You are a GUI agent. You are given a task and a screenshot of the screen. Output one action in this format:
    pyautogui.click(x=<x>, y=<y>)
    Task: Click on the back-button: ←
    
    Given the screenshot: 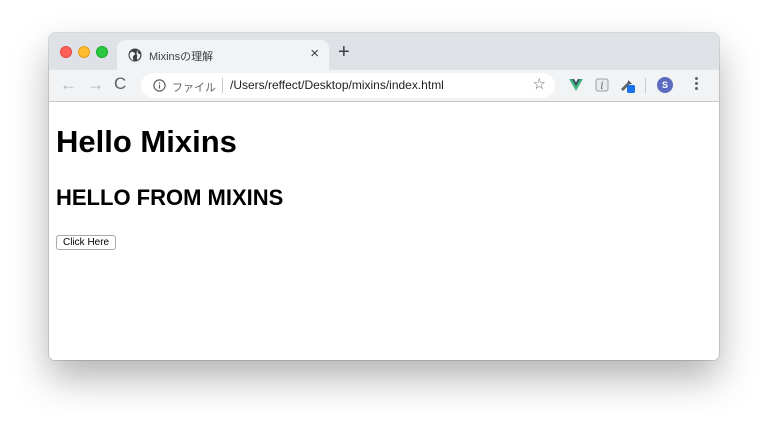 What is the action you would take?
    pyautogui.click(x=68, y=85)
    